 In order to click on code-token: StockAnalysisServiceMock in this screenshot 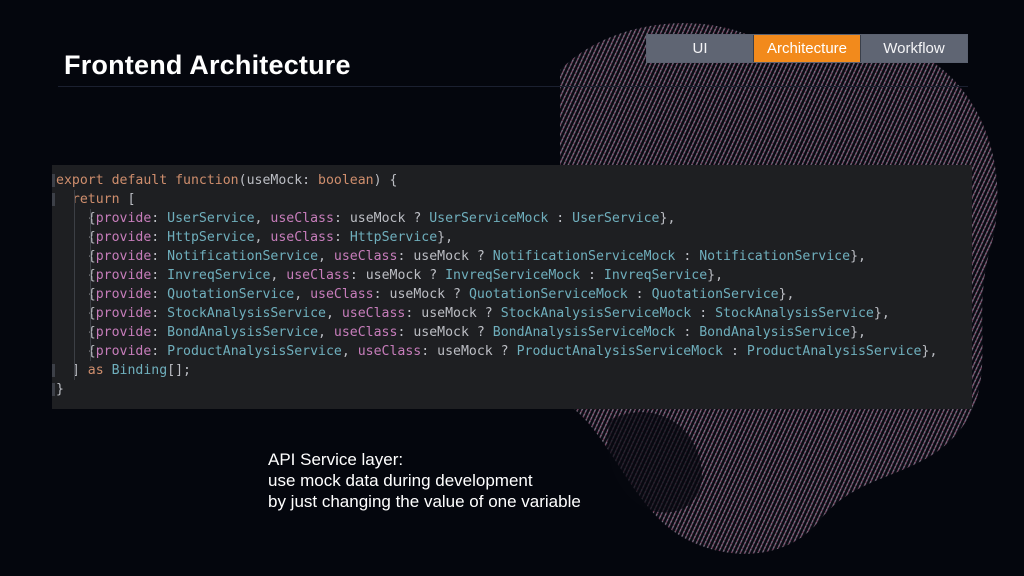, I will do `click(596, 313)`.